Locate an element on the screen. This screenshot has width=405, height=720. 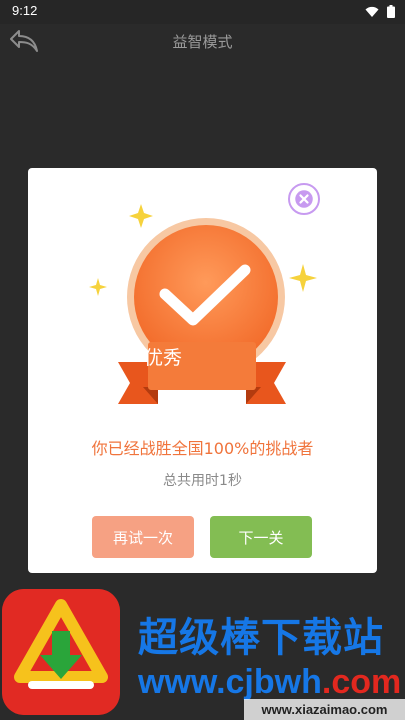
page-title: 益智模式 is located at coordinates (202, 42).